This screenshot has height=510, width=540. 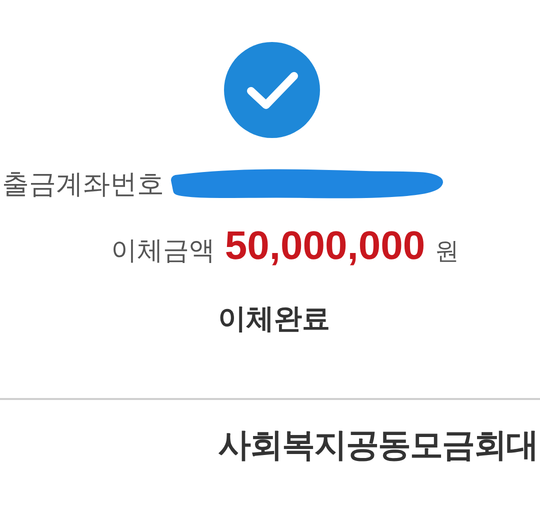 What do you see at coordinates (162, 250) in the screenshot?
I see `amount-label: 이체금액` at bounding box center [162, 250].